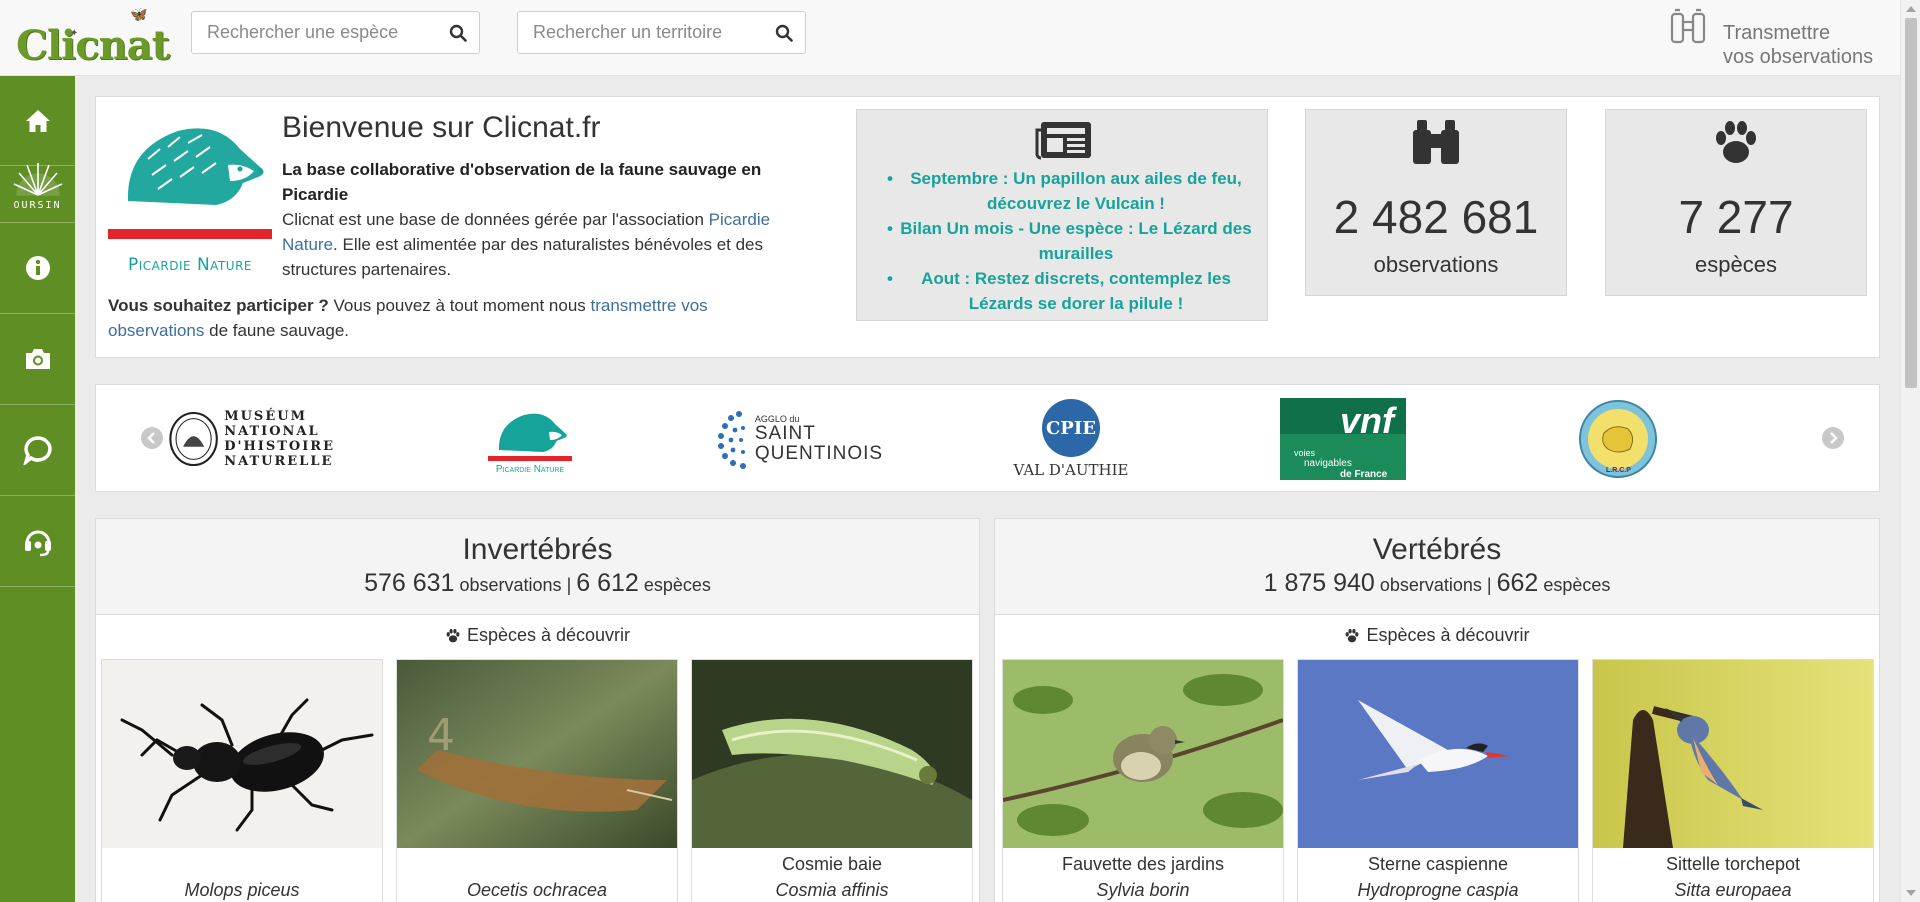 This screenshot has width=1920, height=902. I want to click on paw-icon, so click(453, 635).